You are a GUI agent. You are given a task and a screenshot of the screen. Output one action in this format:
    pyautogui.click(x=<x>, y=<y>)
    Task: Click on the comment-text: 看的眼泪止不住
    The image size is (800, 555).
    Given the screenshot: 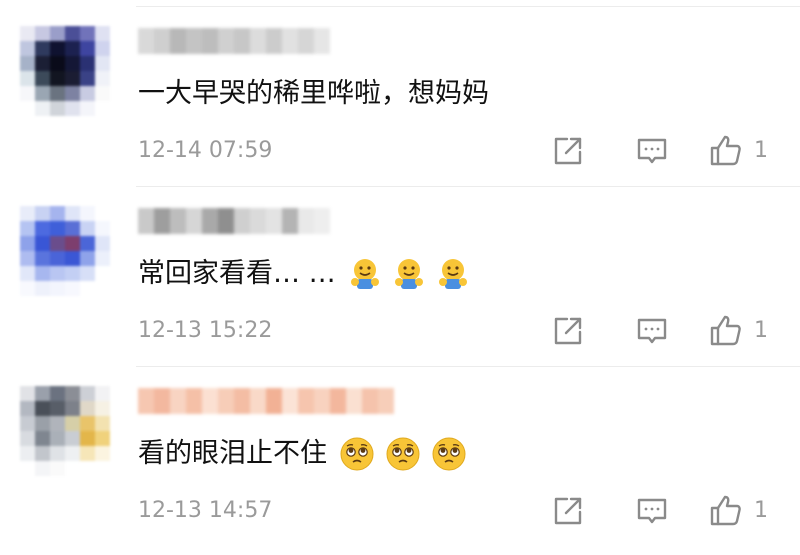 What is the action you would take?
    pyautogui.click(x=302, y=454)
    